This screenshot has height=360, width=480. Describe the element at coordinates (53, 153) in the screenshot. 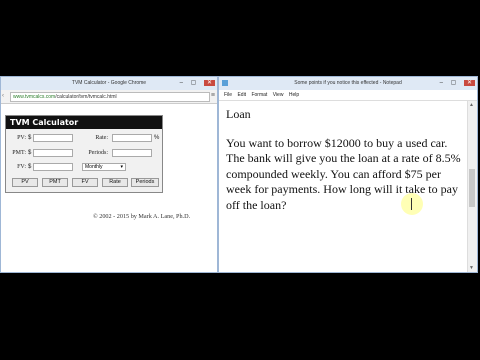

I see `pmt-input` at that location.